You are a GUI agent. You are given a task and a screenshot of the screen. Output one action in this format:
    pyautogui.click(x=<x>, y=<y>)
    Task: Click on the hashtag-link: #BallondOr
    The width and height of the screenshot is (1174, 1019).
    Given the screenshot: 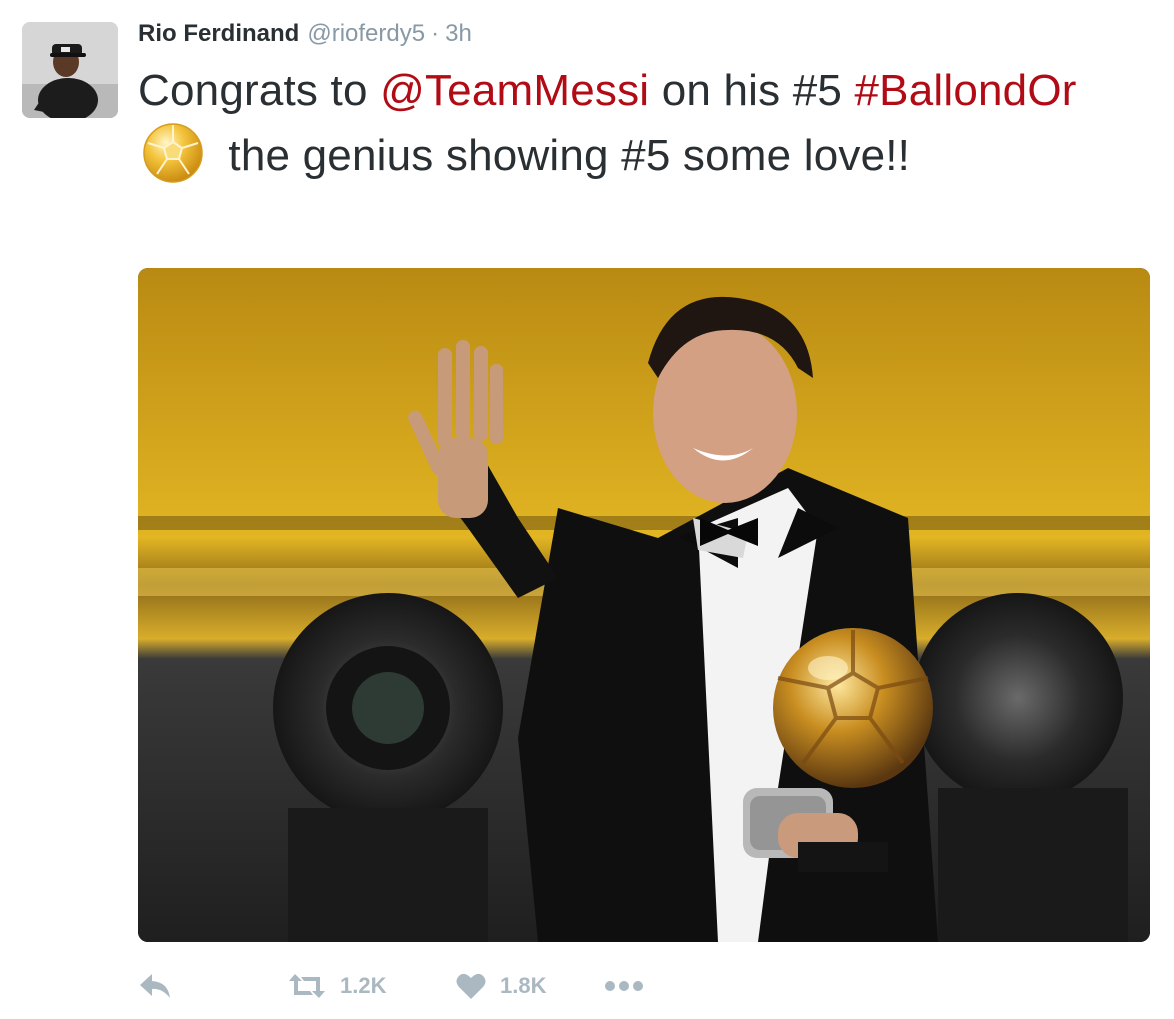 What is the action you would take?
    pyautogui.click(x=966, y=90)
    